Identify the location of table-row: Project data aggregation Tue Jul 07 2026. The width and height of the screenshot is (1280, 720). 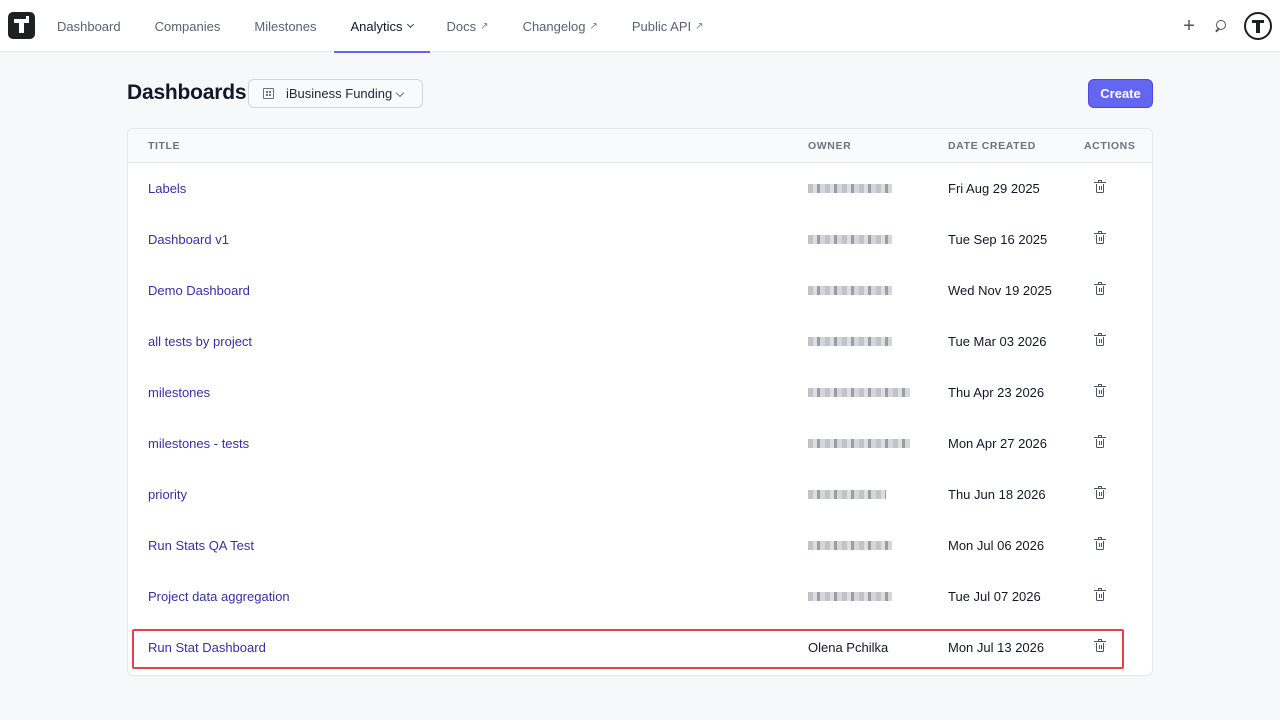
(640, 596).